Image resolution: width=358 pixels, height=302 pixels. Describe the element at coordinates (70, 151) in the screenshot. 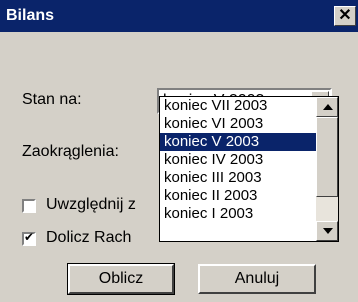

I see `zaokraglenia-label: Zaokrąglenia:` at that location.